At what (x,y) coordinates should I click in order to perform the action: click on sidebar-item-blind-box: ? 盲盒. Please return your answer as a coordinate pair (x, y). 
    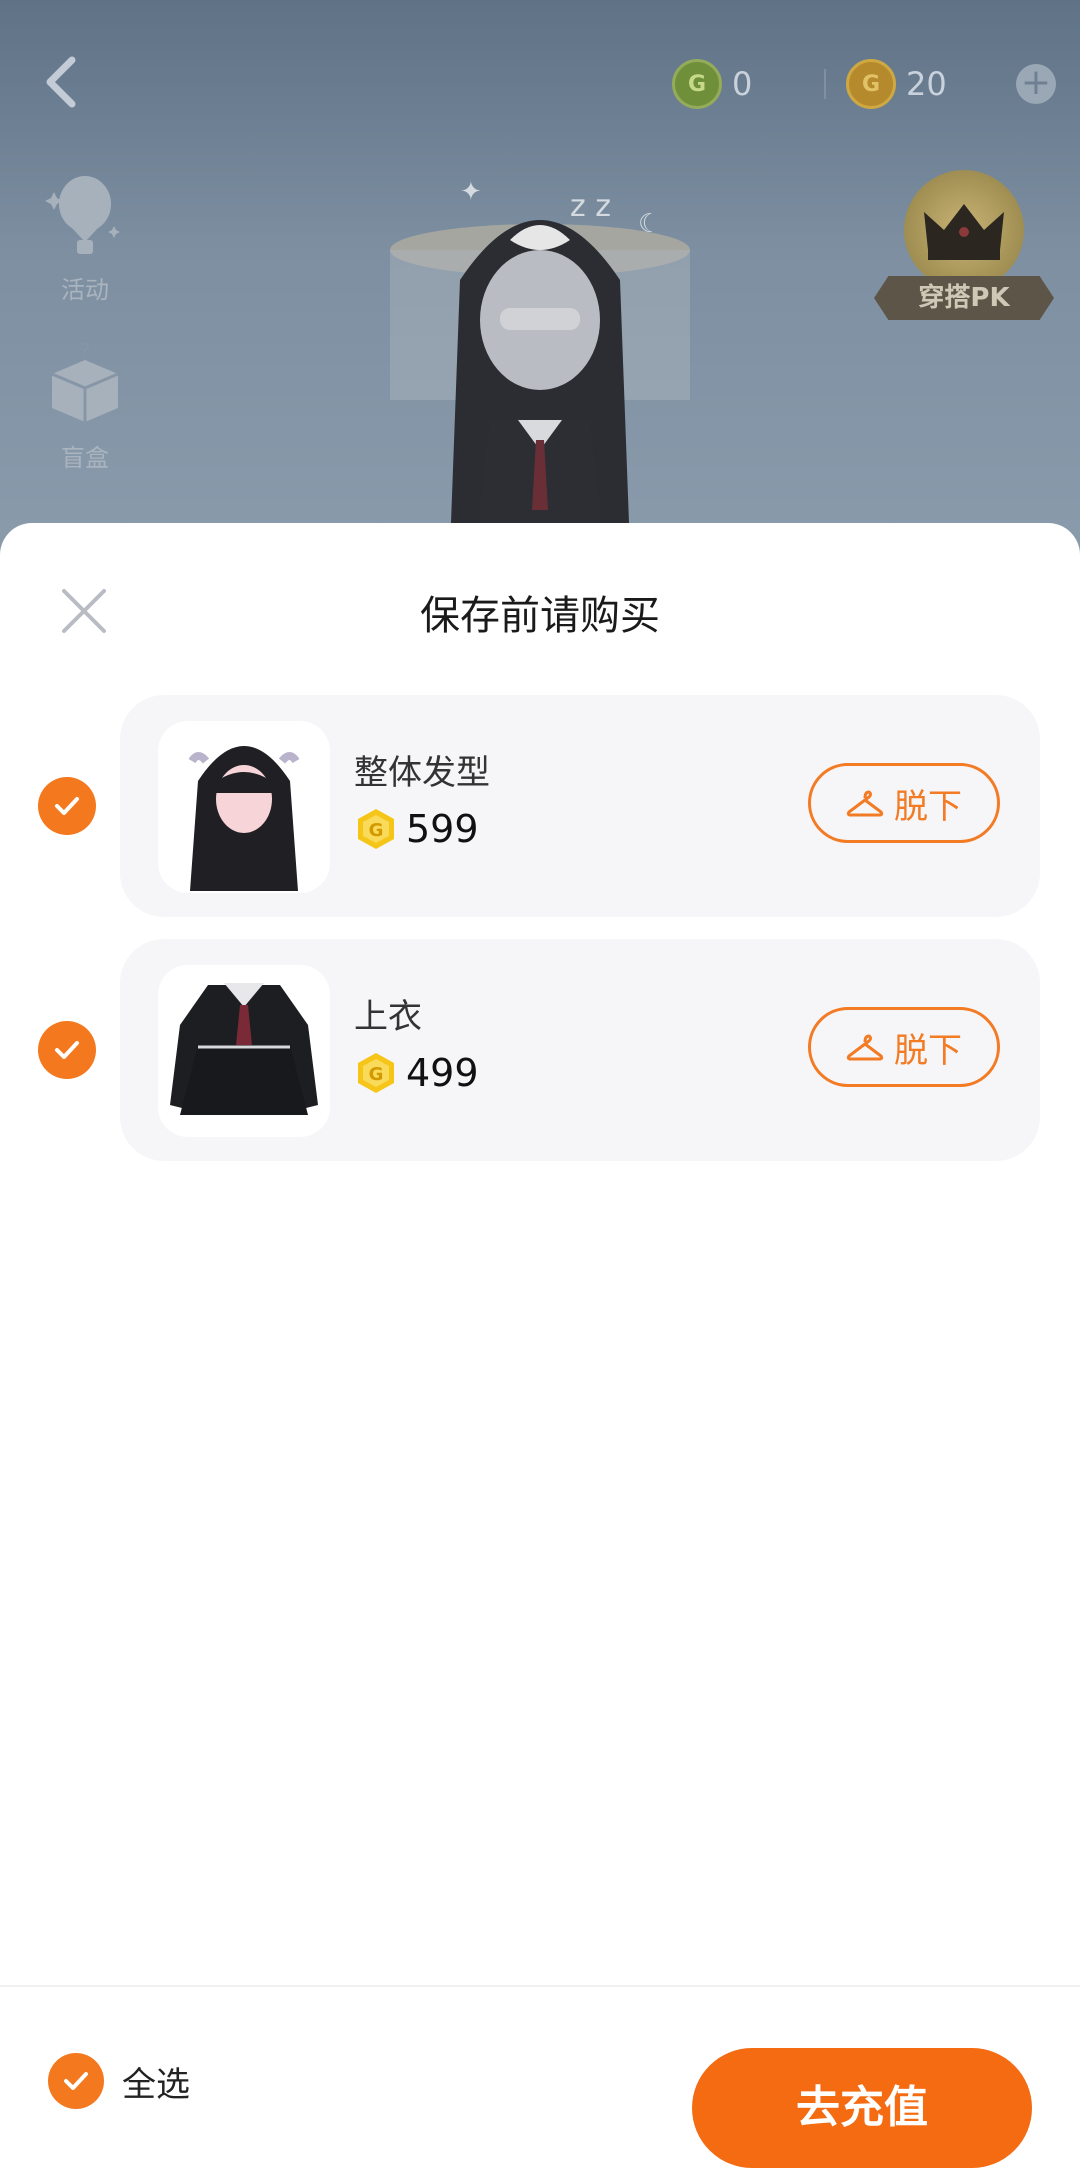
    Looking at the image, I should click on (85, 405).